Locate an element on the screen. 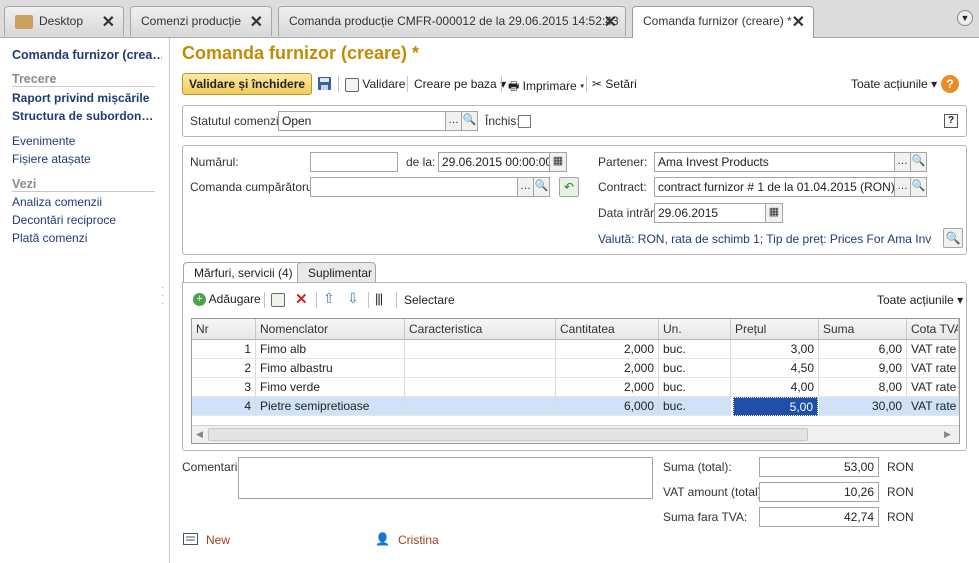 Image resolution: width=979 pixels, height=563 pixels. barcode-icon: ||| is located at coordinates (379, 298).